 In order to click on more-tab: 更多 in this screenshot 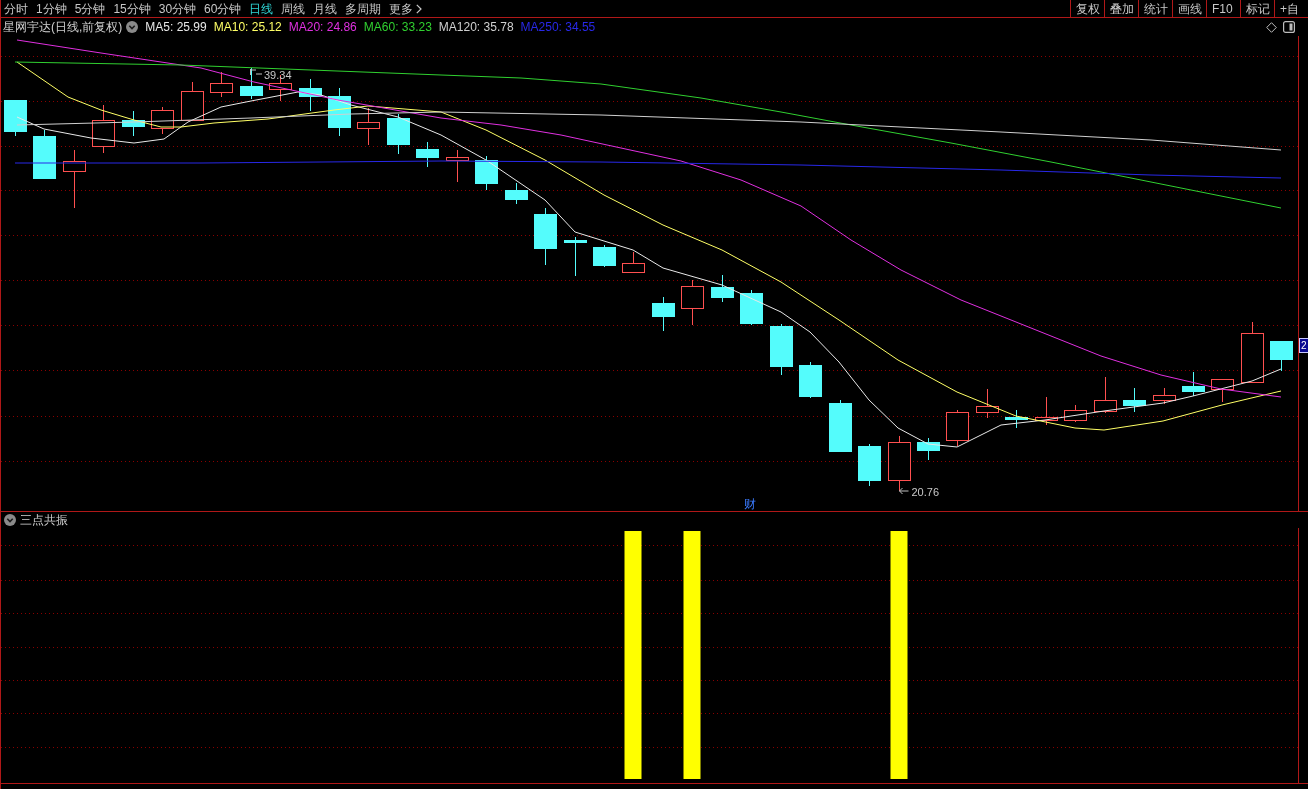, I will do `click(406, 8)`.